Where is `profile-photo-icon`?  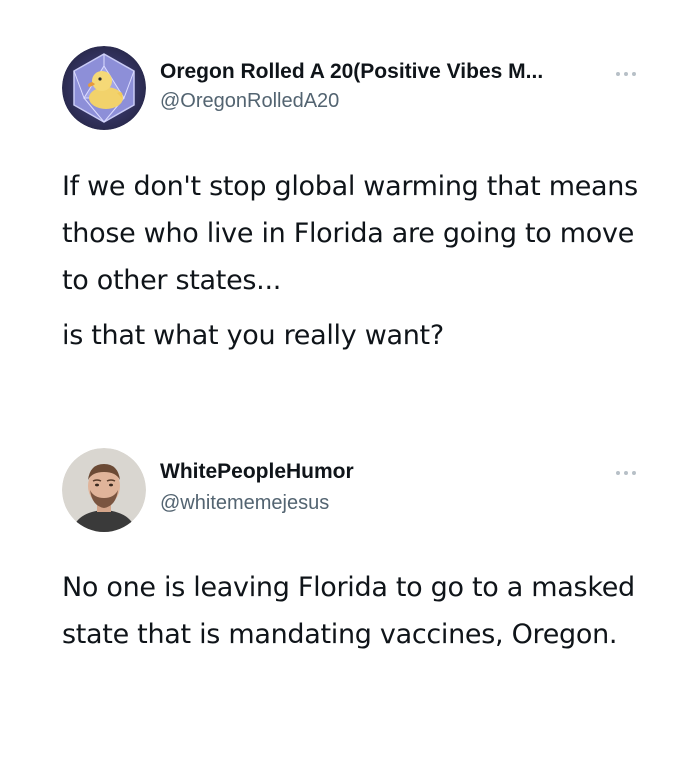 profile-photo-icon is located at coordinates (104, 490).